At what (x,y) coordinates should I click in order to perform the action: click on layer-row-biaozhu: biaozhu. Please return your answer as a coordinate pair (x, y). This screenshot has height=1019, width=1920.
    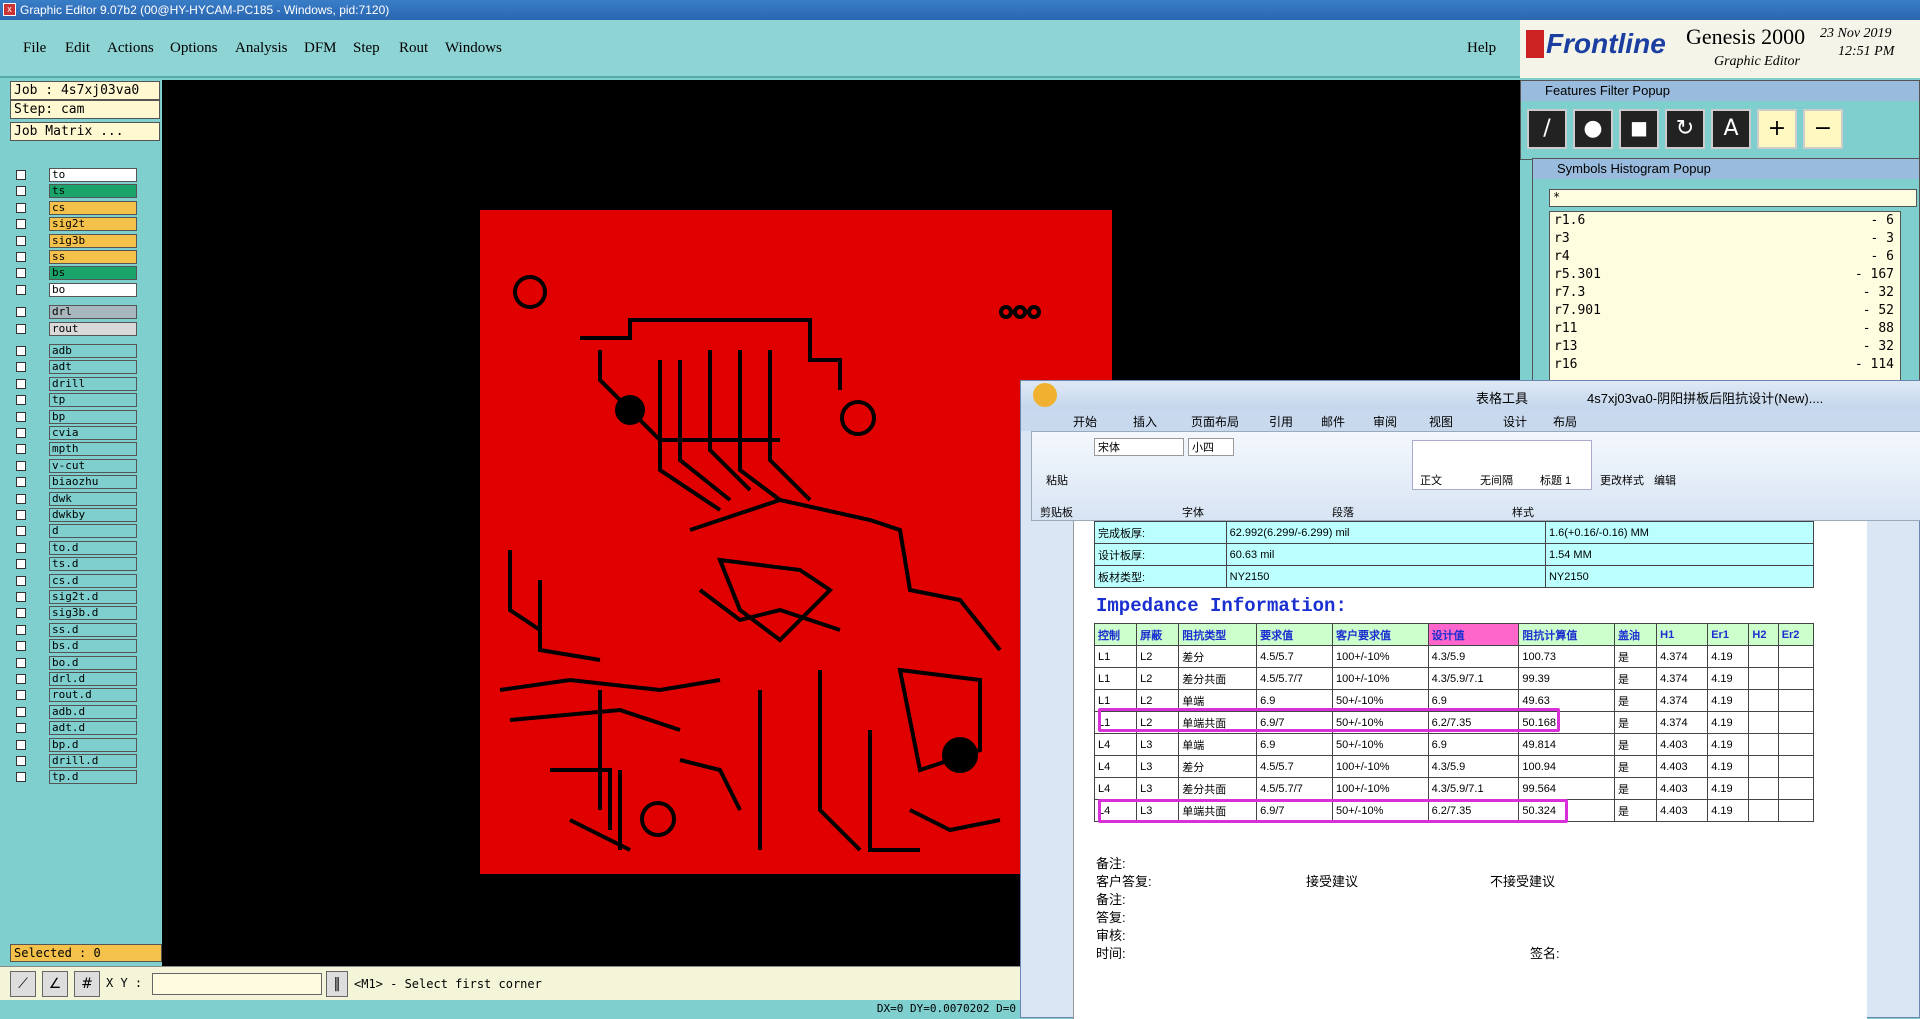
    Looking at the image, I should click on (77, 482).